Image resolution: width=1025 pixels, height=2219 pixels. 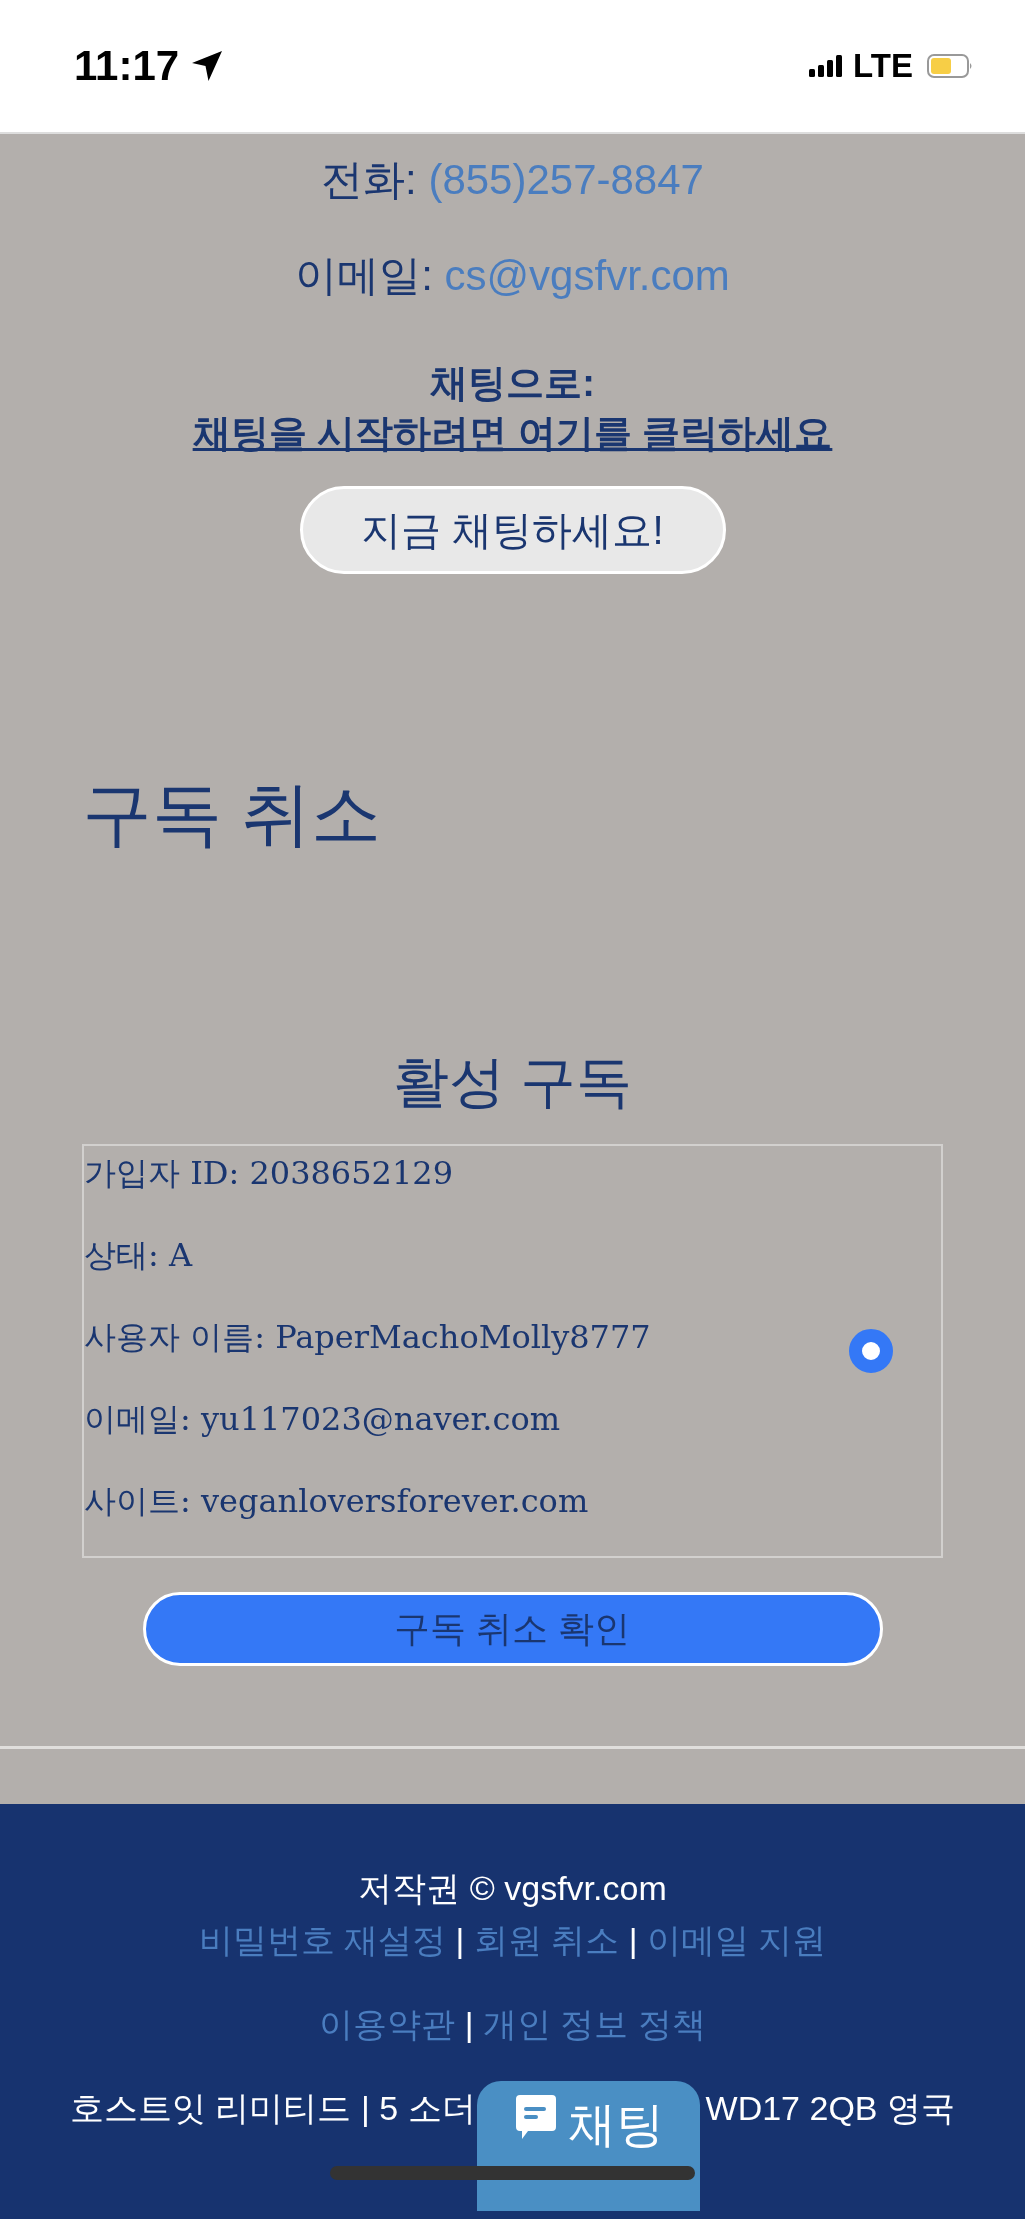 I want to click on footer-link: 회원 취소, so click(x=546, y=1940).